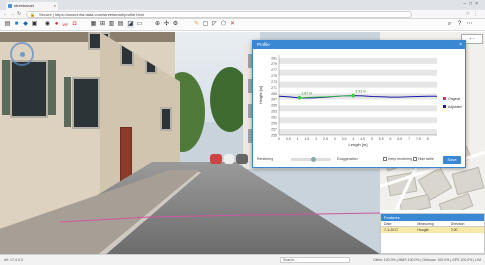 This screenshot has width=485, height=265. I want to click on y-tick-label: 261, so click(274, 118).